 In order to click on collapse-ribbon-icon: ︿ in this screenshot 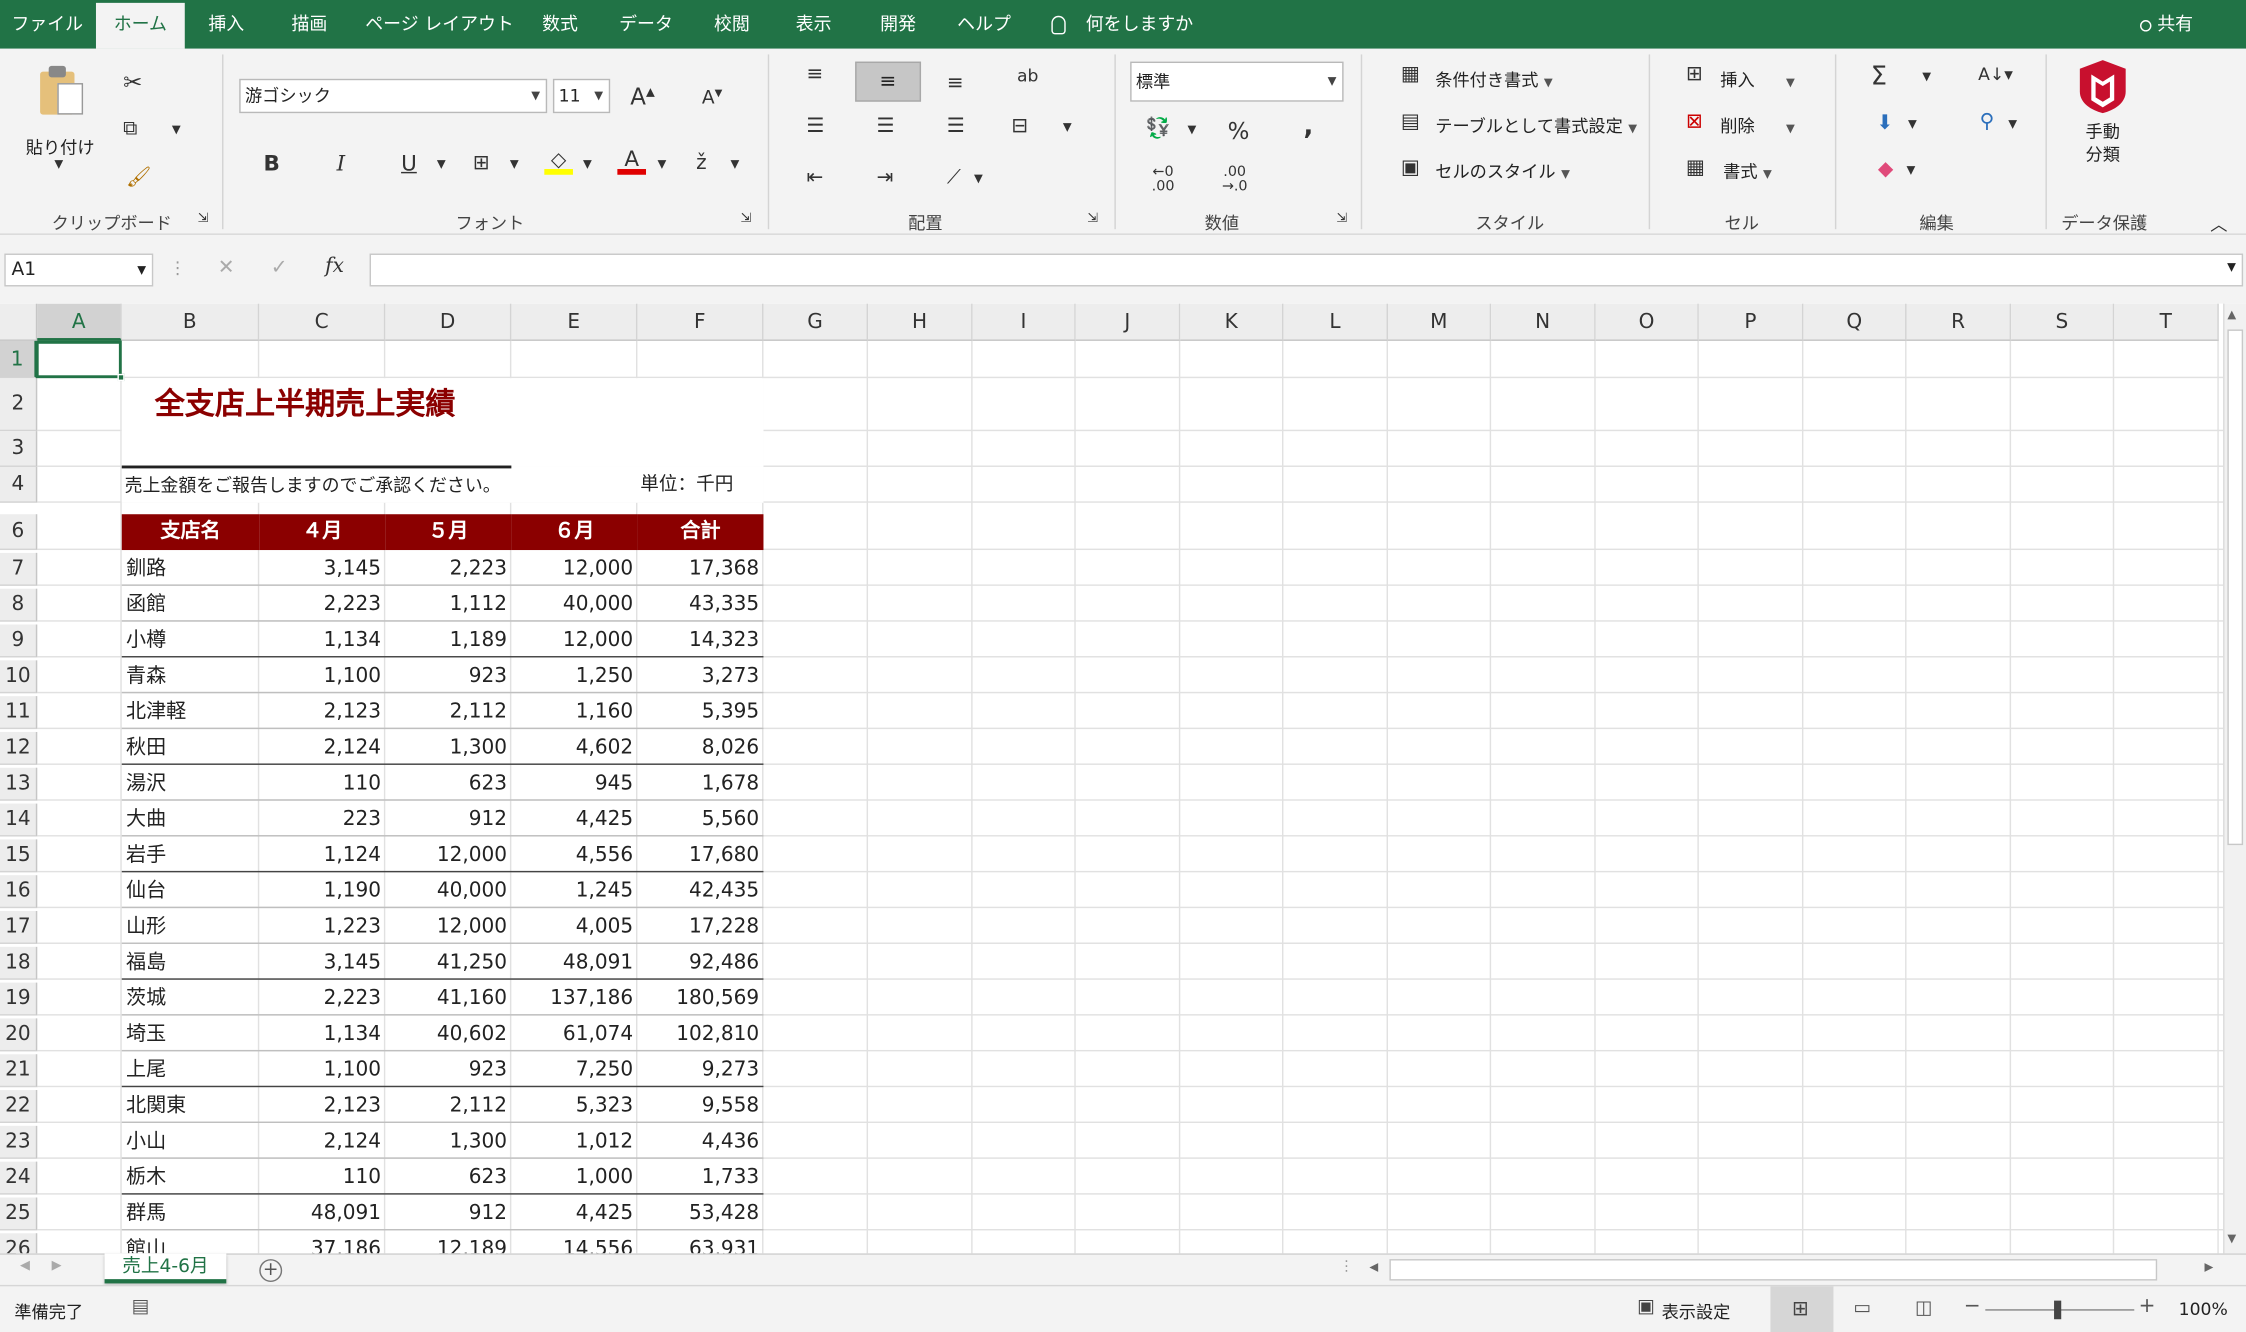, I will do `click(2218, 224)`.